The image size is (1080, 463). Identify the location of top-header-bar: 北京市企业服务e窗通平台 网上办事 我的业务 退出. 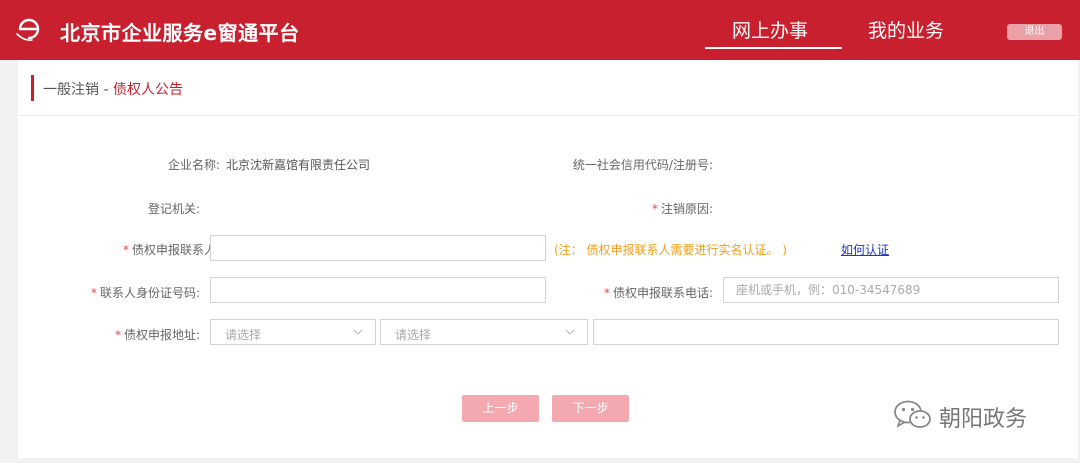
(540, 30).